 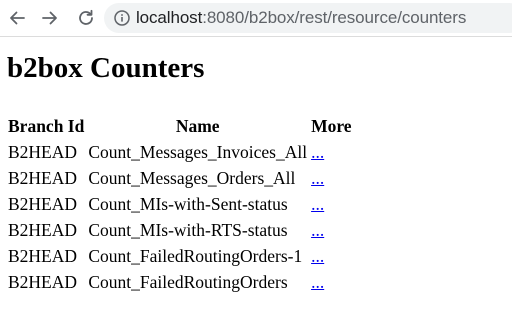 What do you see at coordinates (122, 18) in the screenshot?
I see `info-icon` at bounding box center [122, 18].